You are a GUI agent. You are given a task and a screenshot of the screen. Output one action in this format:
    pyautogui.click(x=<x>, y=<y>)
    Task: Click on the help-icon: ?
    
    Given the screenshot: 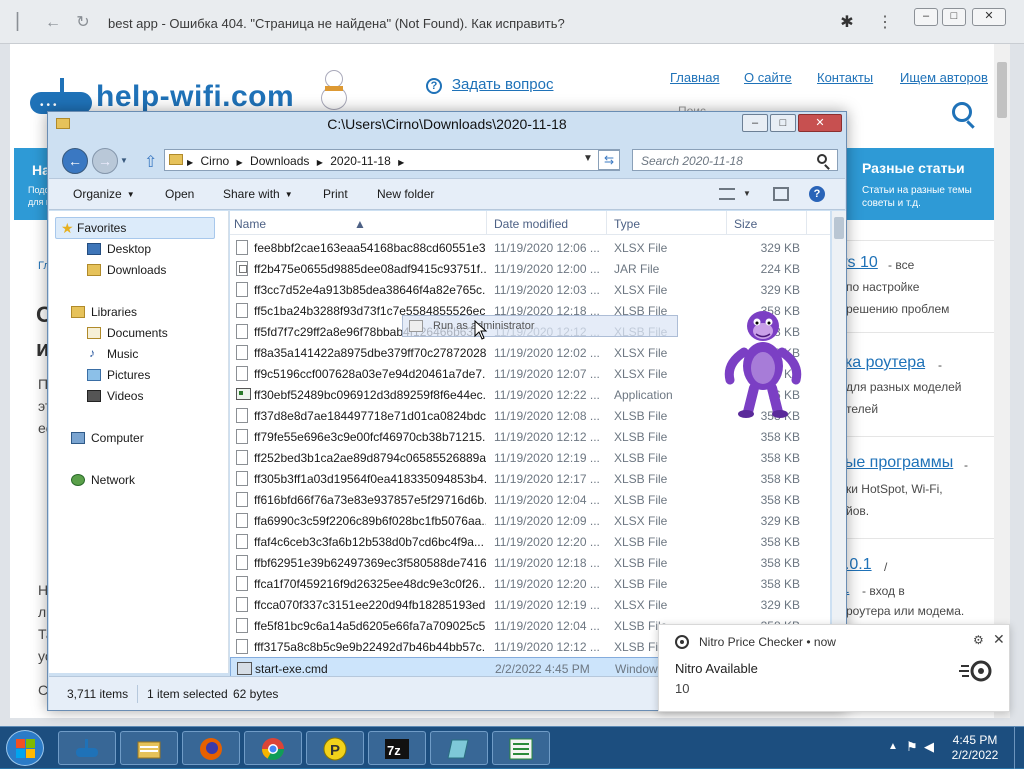 What is the action you would take?
    pyautogui.click(x=817, y=194)
    